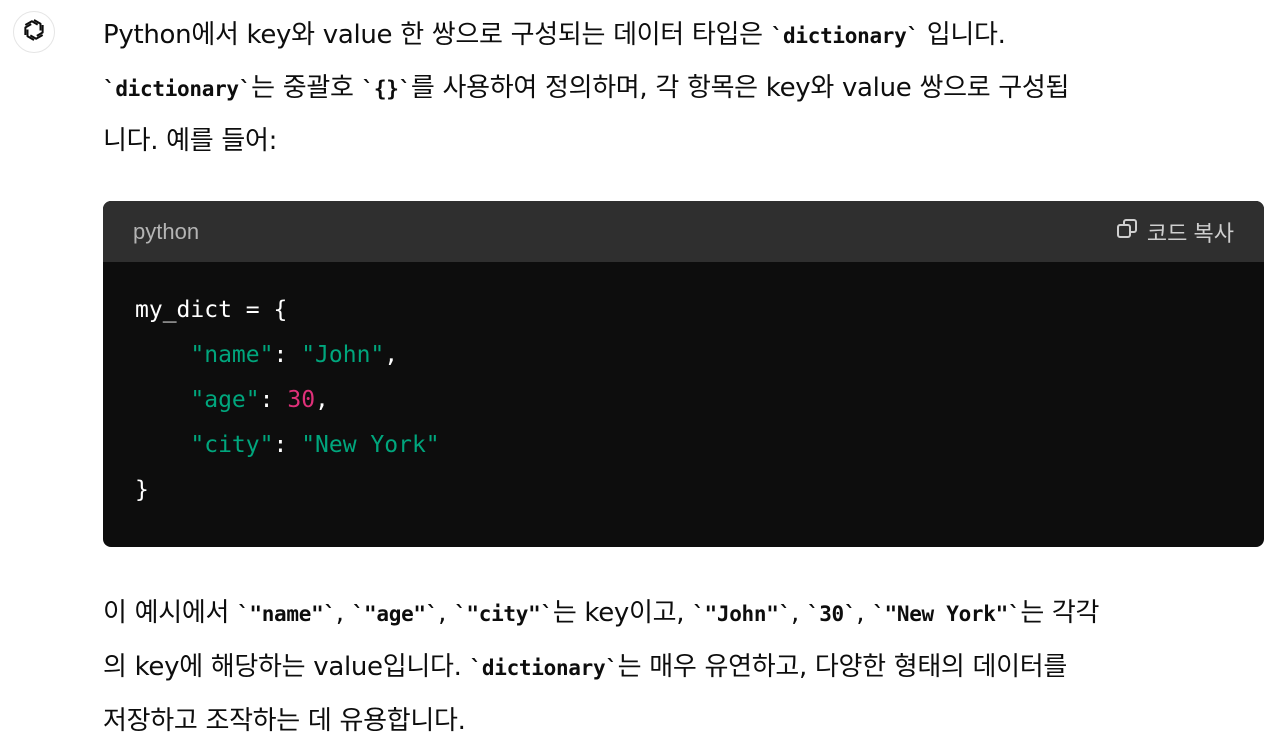 The image size is (1287, 748). What do you see at coordinates (170, 613) in the screenshot?
I see `text: 이 예시에서` at bounding box center [170, 613].